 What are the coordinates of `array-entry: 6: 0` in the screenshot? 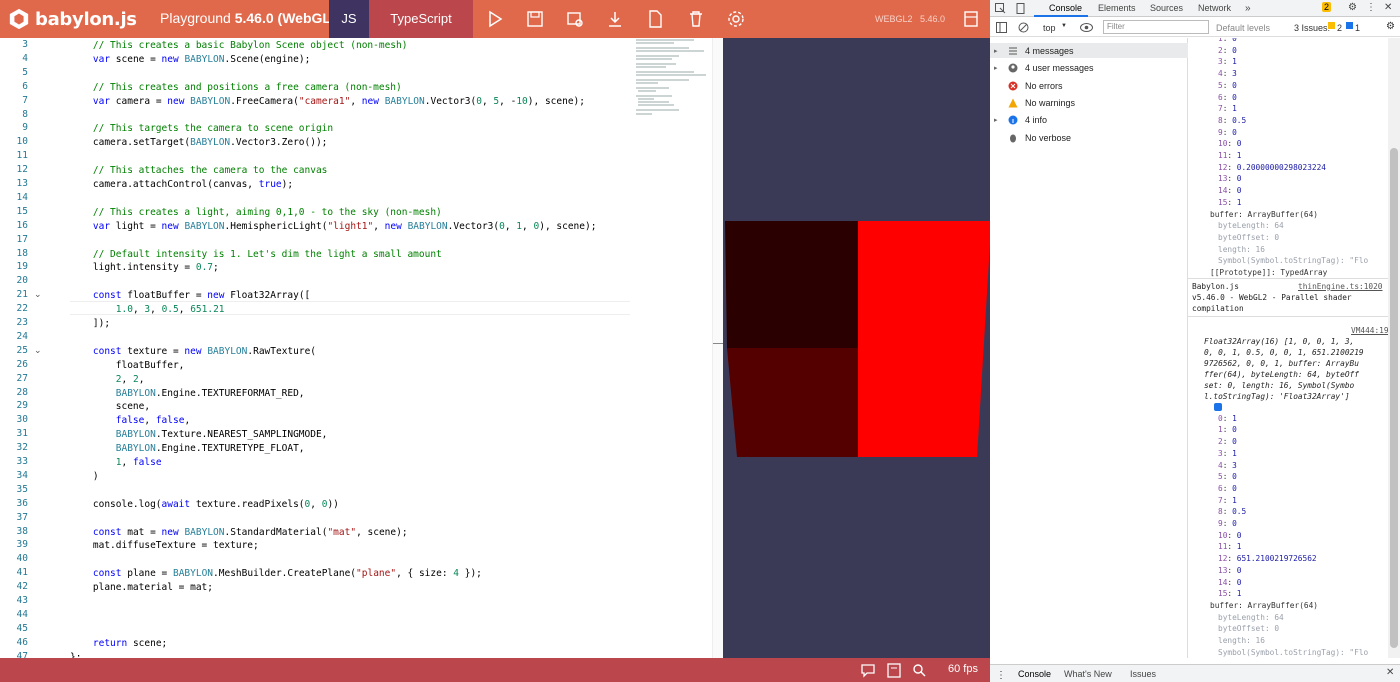 It's located at (1227, 97).